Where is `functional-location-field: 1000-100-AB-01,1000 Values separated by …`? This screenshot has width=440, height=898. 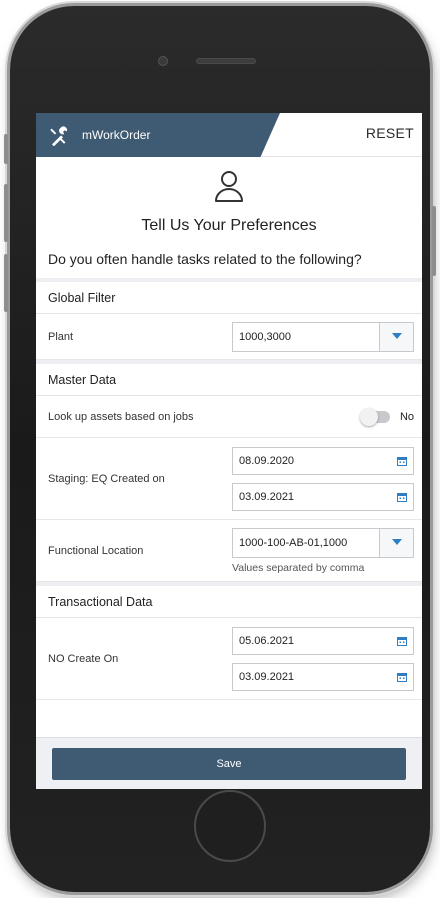 functional-location-field: 1000-100-AB-01,1000 Values separated by … is located at coordinates (323, 550).